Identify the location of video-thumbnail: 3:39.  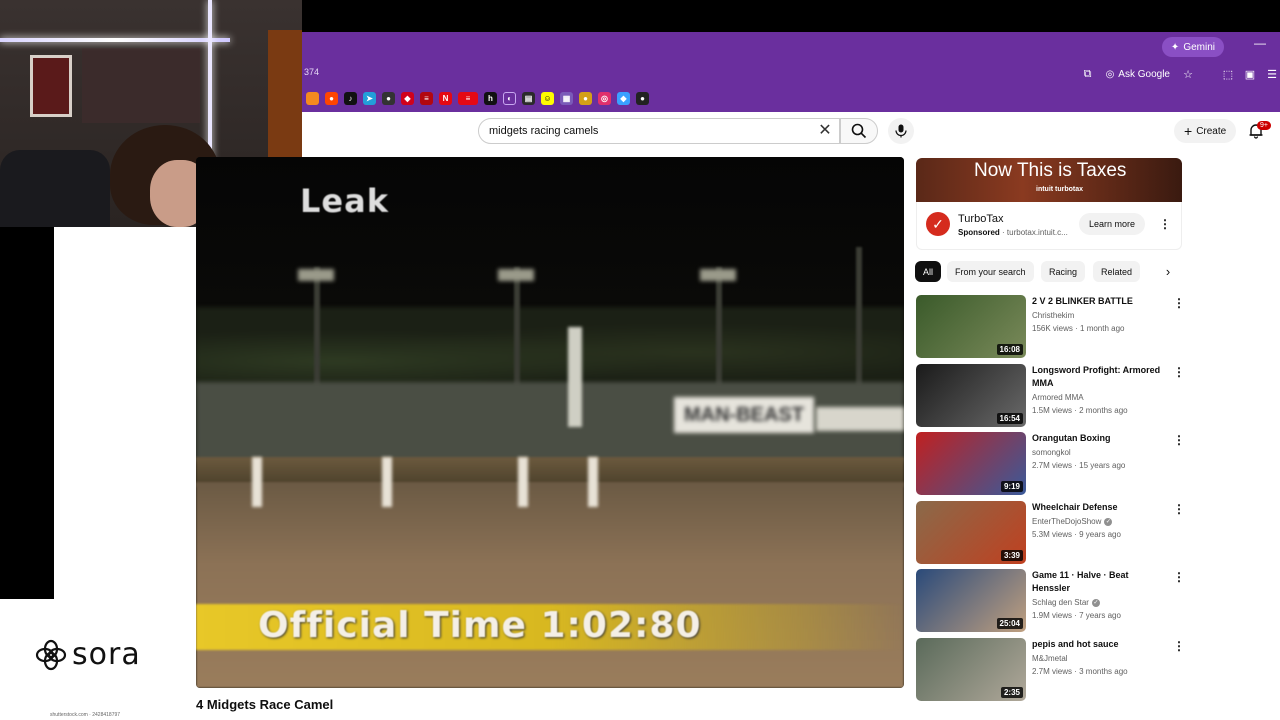
(971, 532).